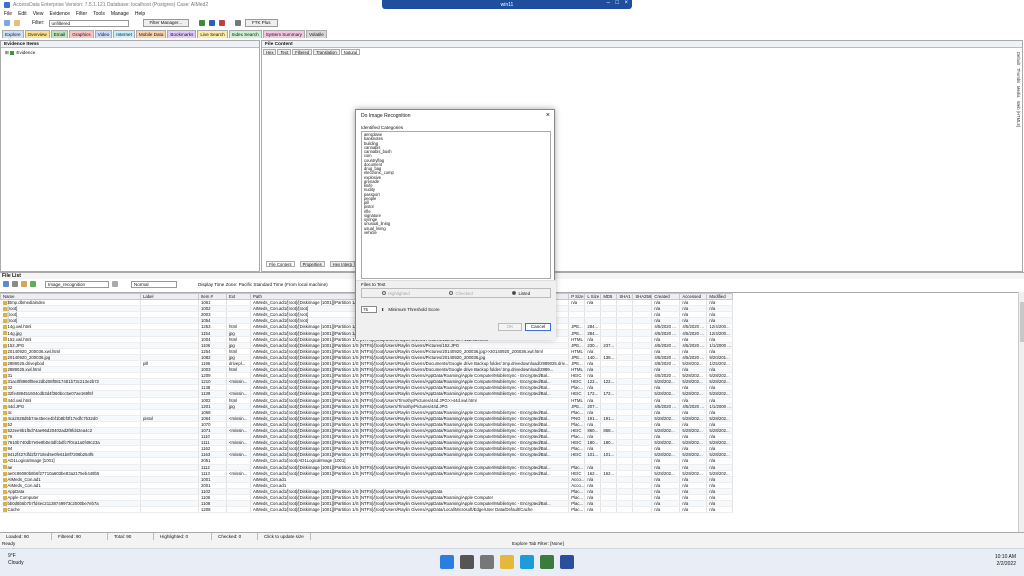  Describe the element at coordinates (16, 560) in the screenshot. I see `weather-widget: 9°F Cloudy` at that location.